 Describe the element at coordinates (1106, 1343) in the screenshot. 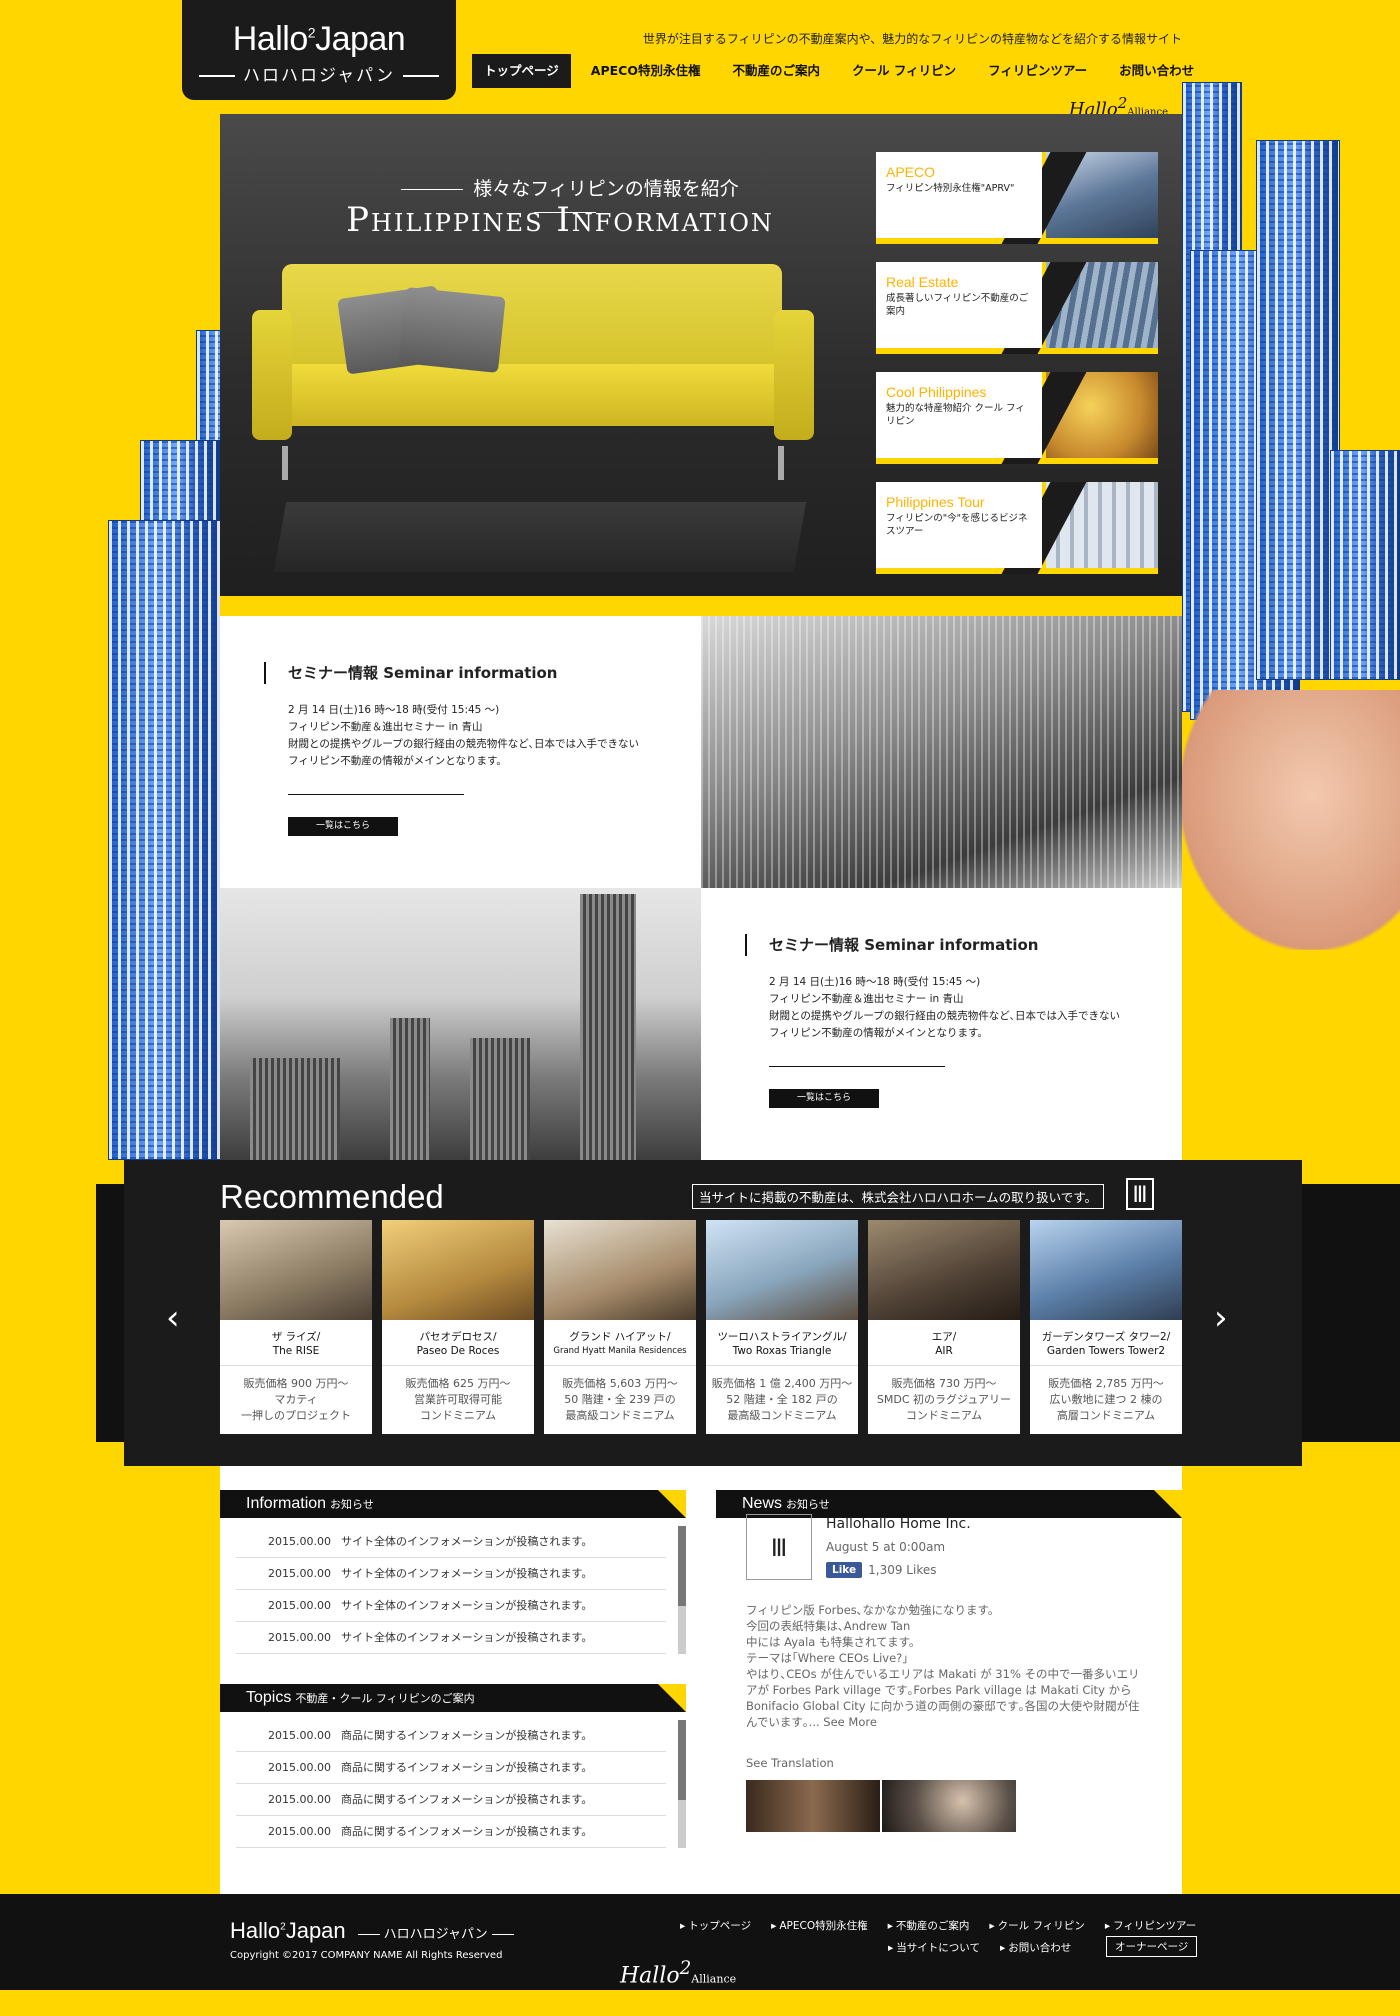

I see `property-name: ガーデンタワーズ タワー2/Garden Towers Tower2` at that location.